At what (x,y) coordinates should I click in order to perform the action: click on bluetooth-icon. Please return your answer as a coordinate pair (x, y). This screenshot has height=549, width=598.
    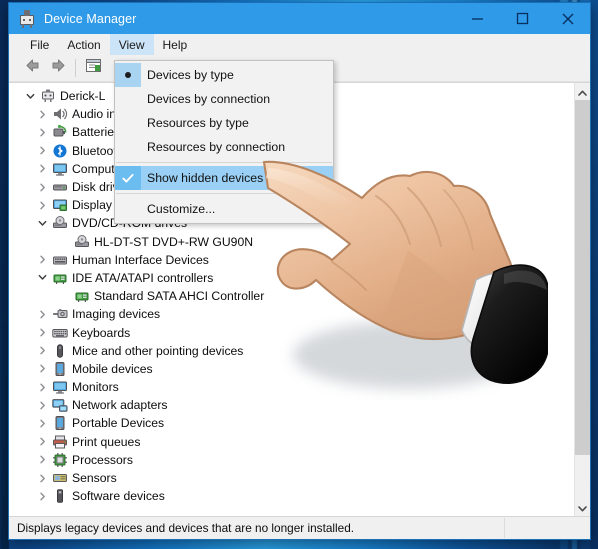
    Looking at the image, I should click on (60, 151).